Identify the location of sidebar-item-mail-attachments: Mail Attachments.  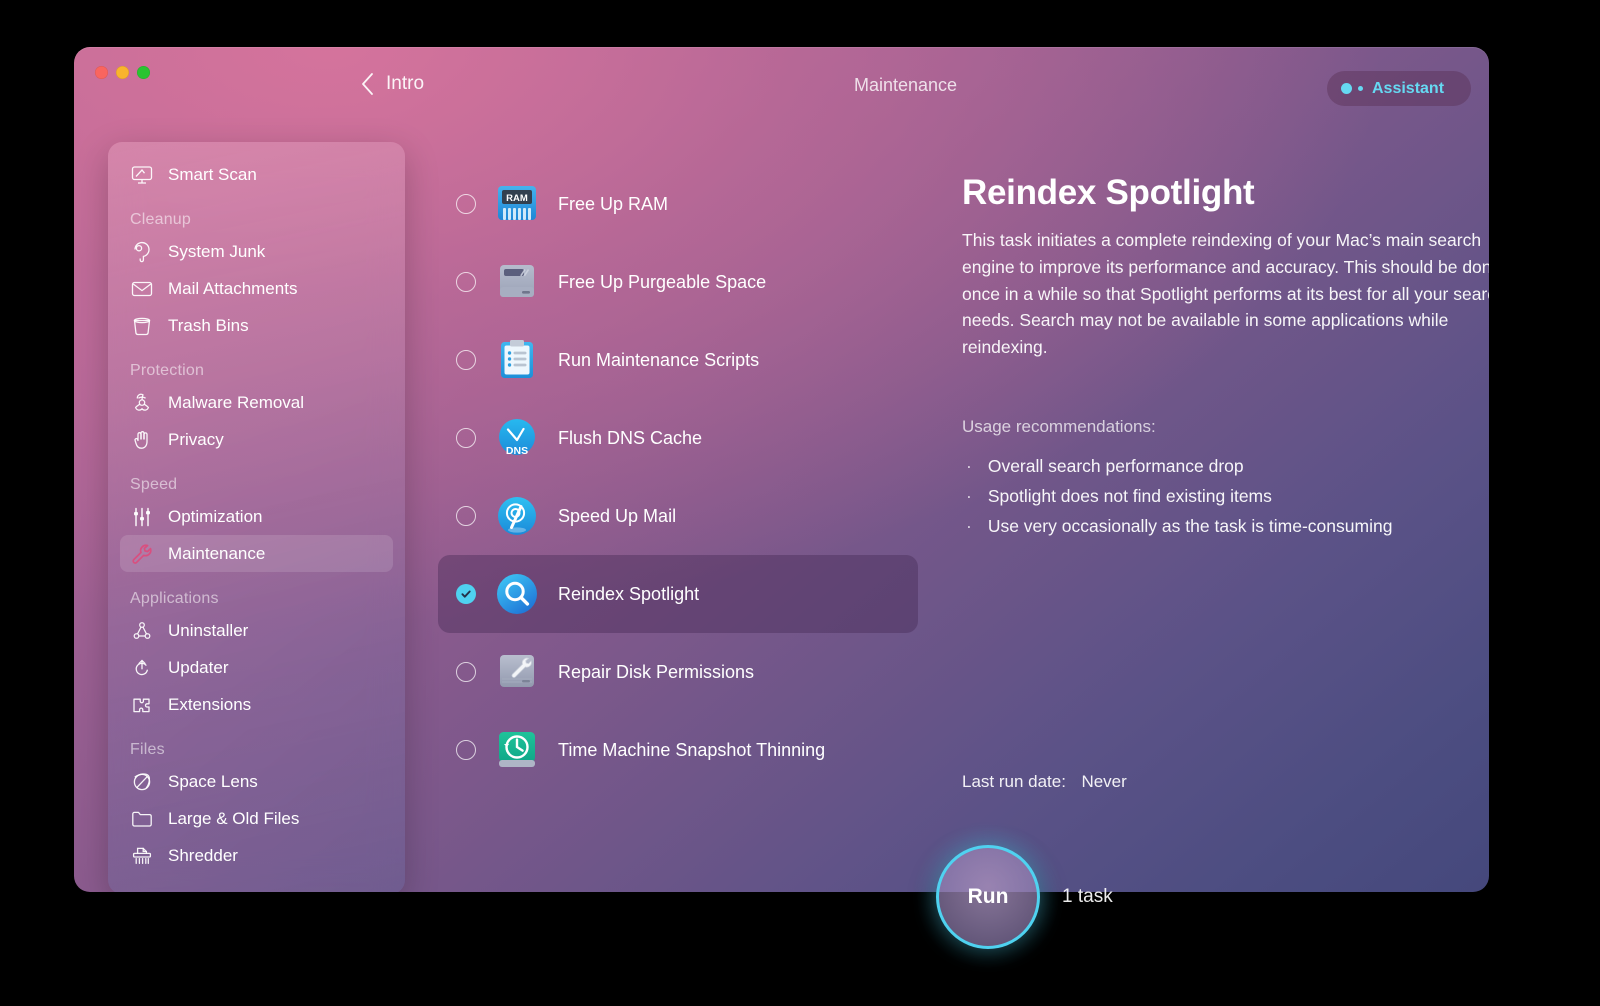
(256, 288).